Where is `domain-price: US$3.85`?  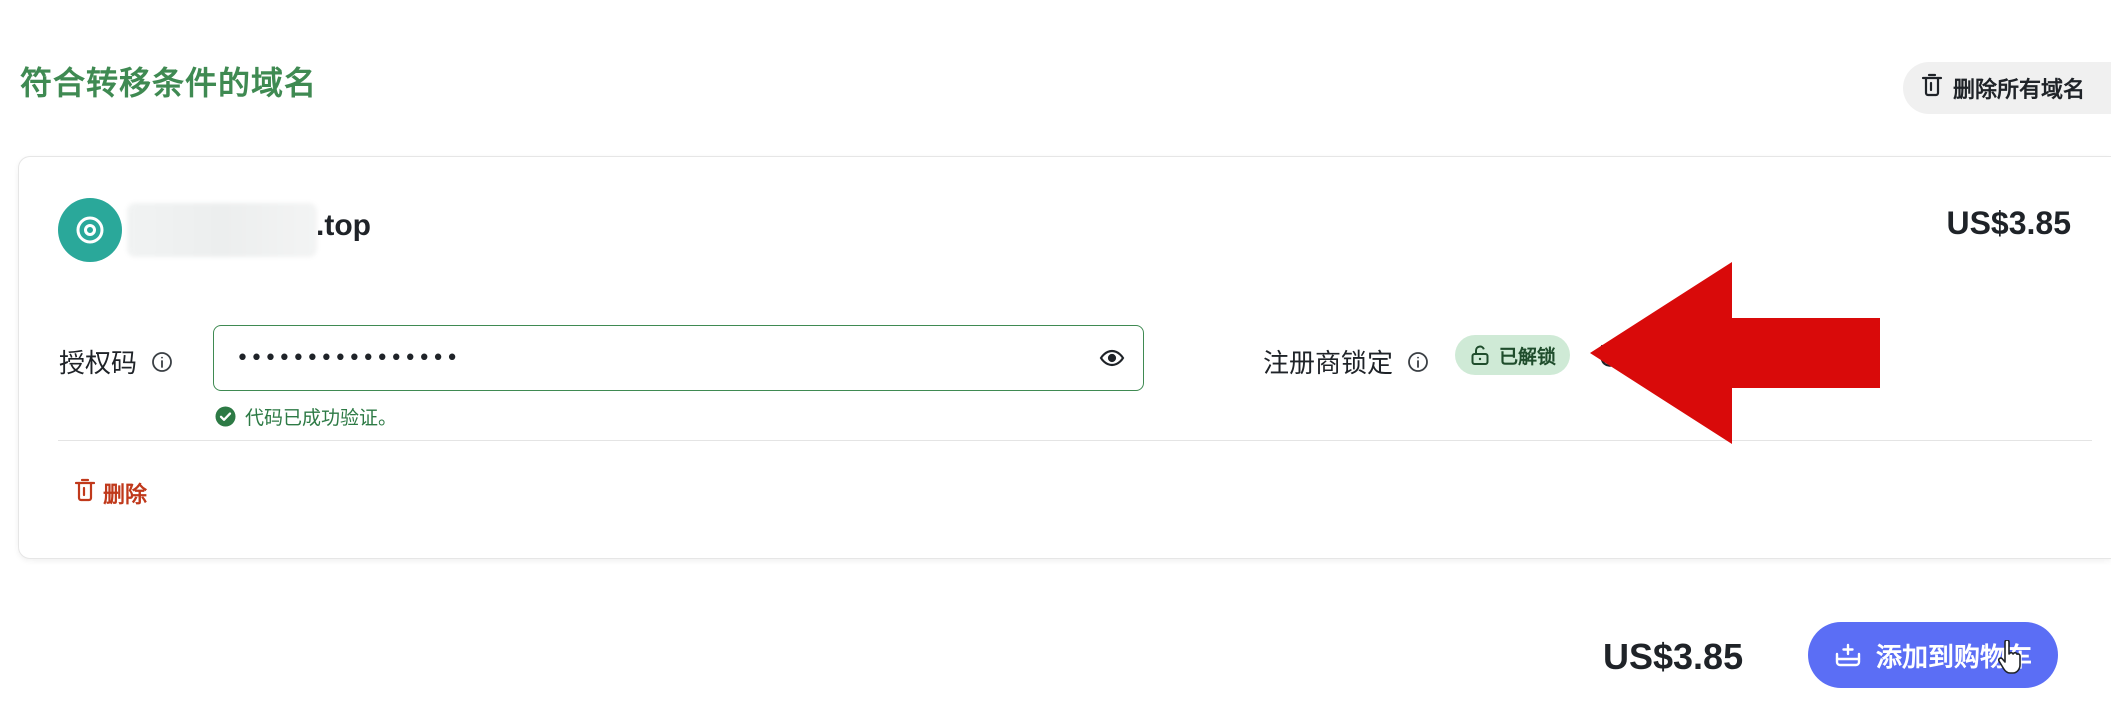
domain-price: US$3.85 is located at coordinates (2008, 223).